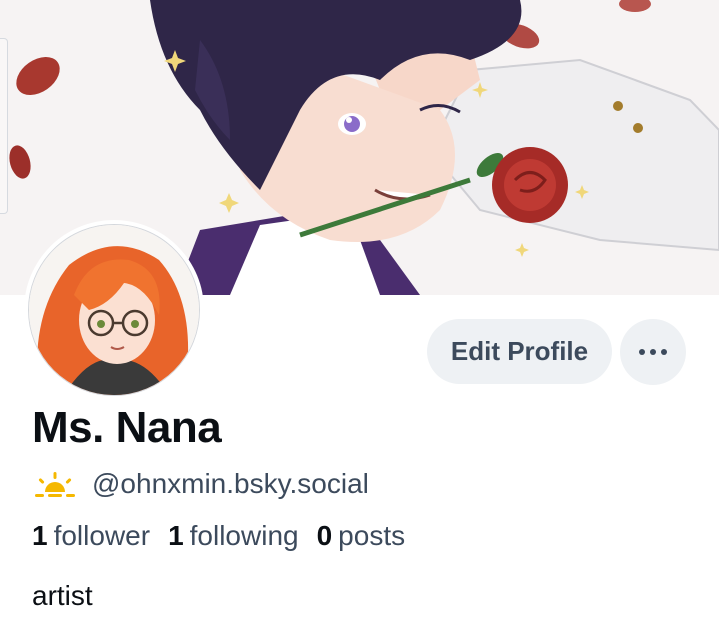  Describe the element at coordinates (127, 427) in the screenshot. I see `display-name: Ms. Nana` at that location.